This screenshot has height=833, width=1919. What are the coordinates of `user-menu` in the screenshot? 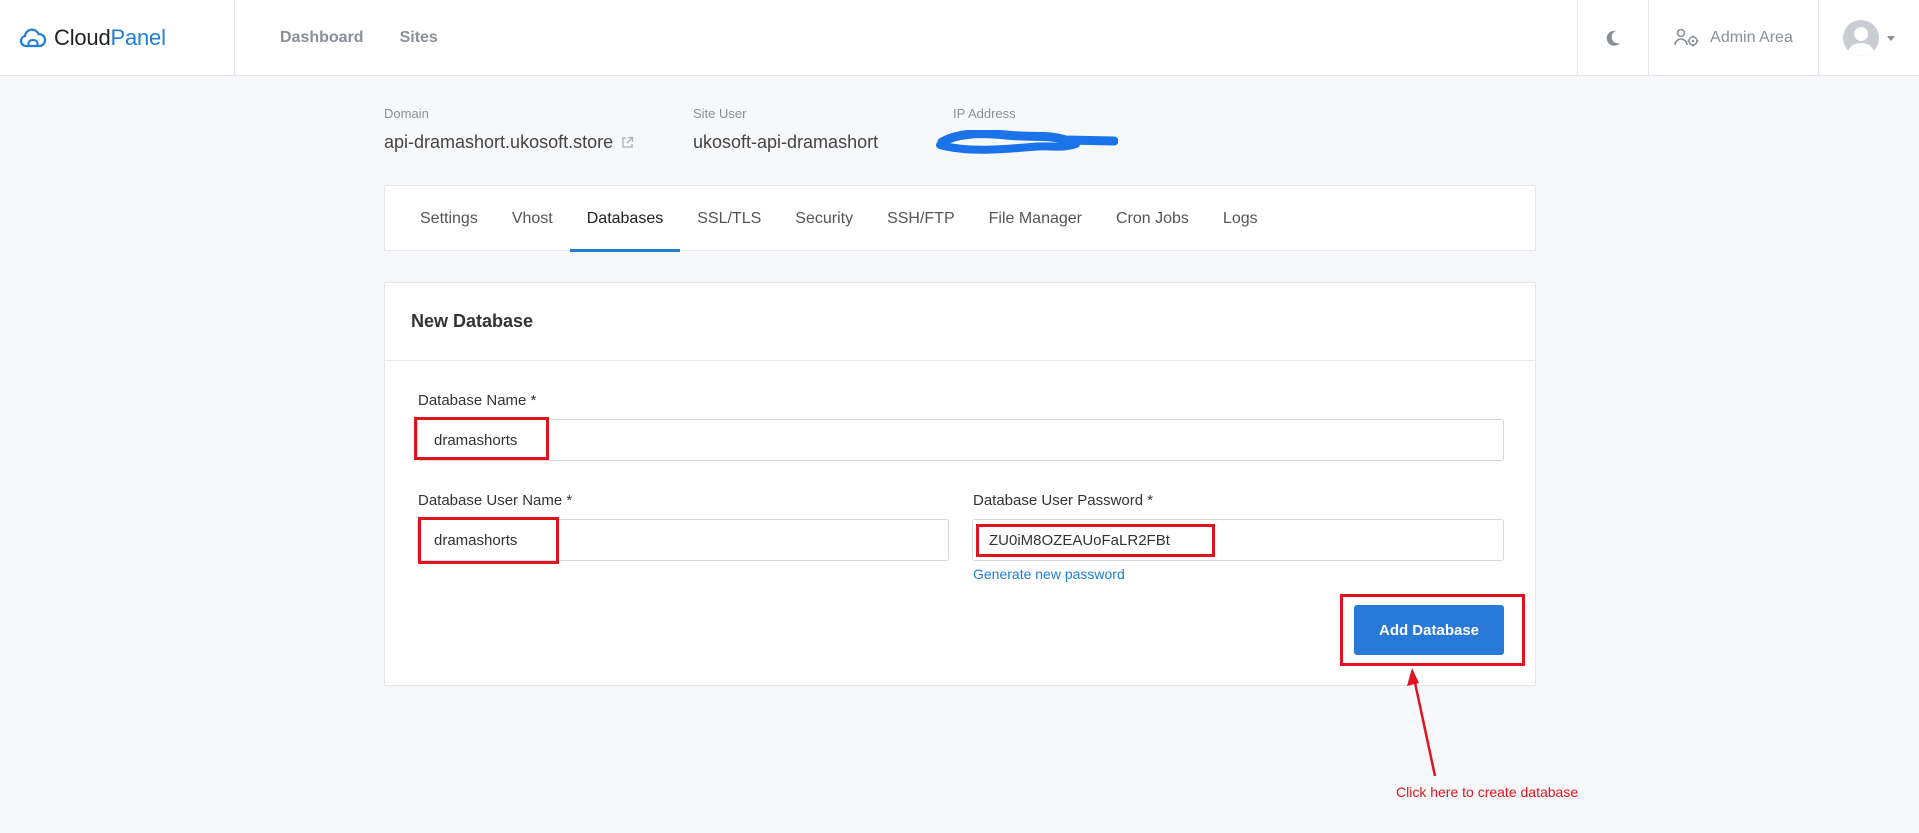 It's located at (1868, 38).